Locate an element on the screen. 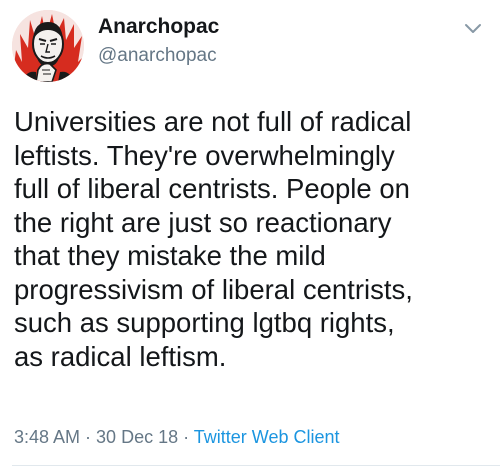 The image size is (500, 470). tweet-date: 30 Dec 18 is located at coordinates (137, 437).